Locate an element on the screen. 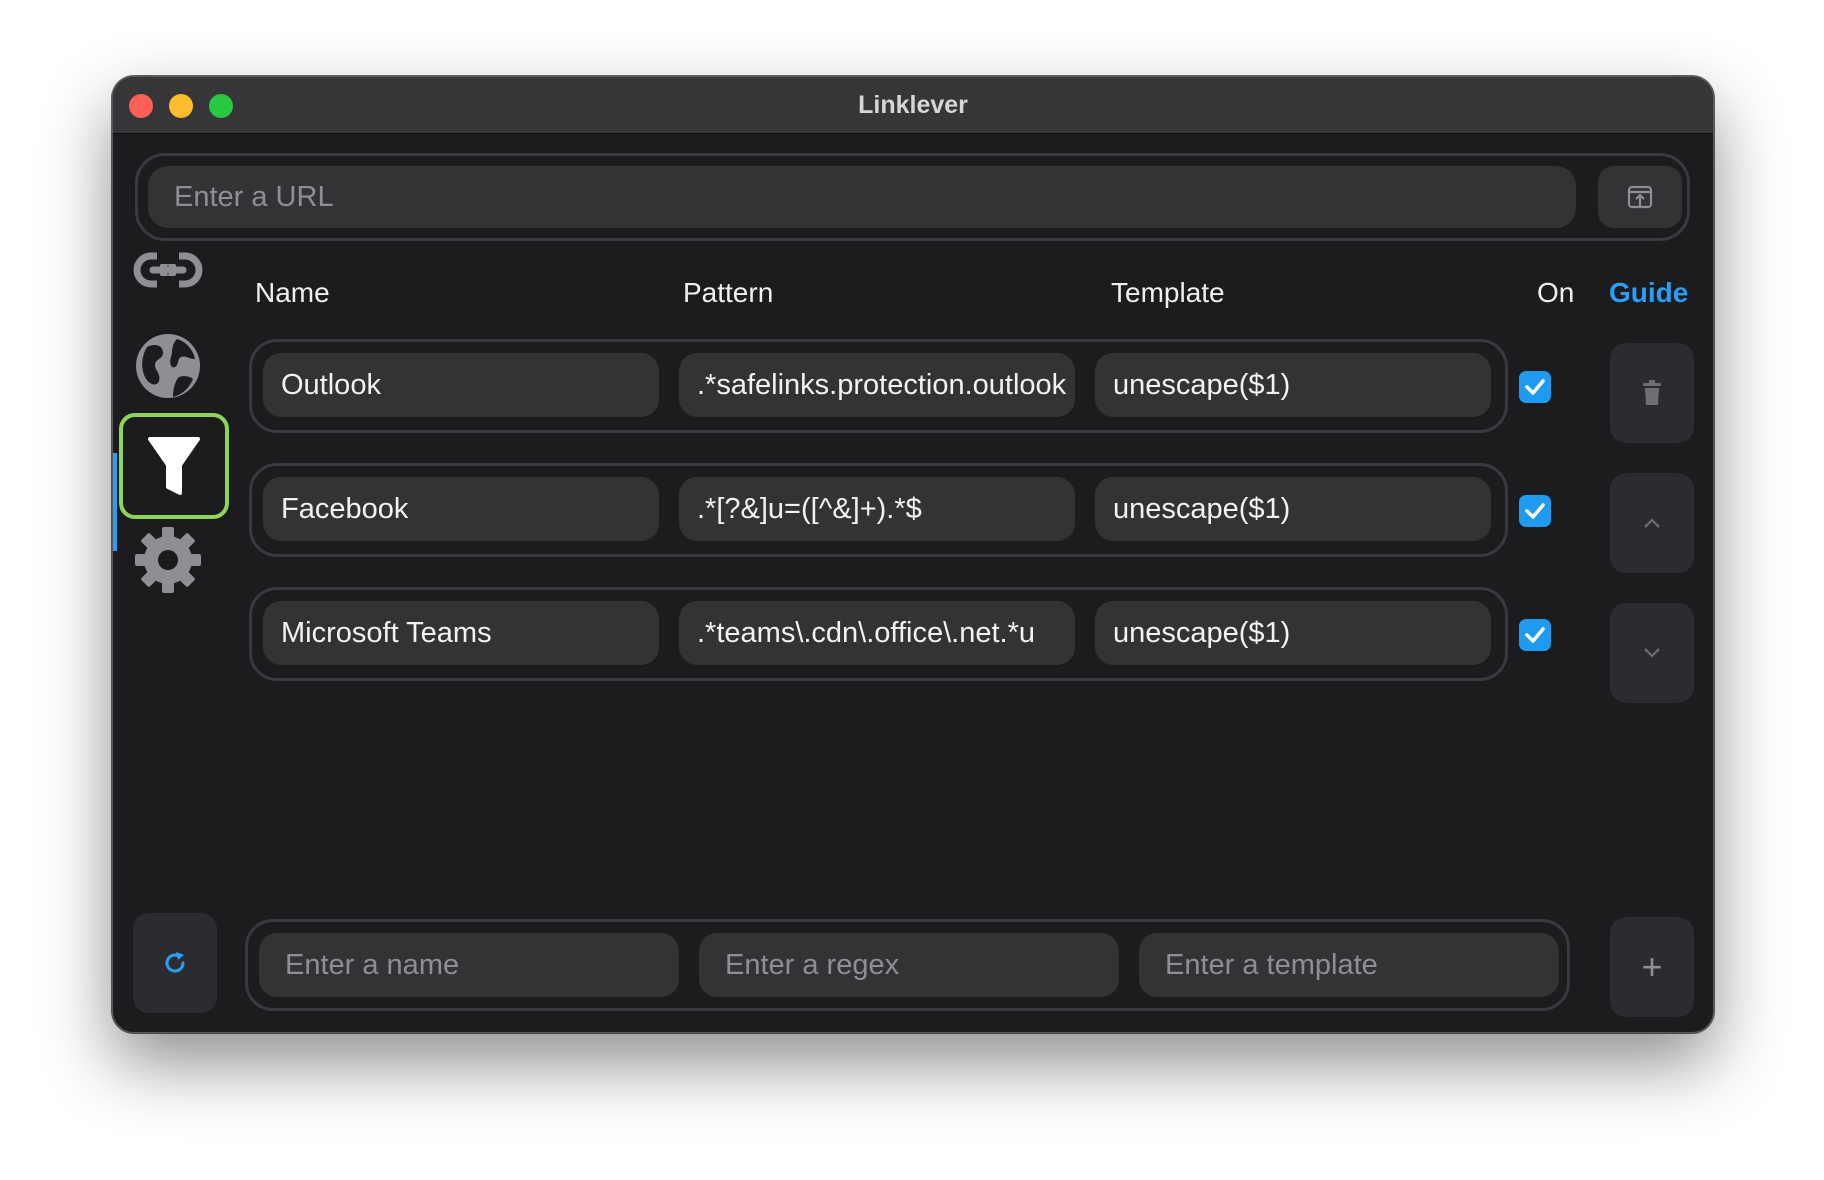 The width and height of the screenshot is (1824, 1180). sidebar-item-links is located at coordinates (168, 270).